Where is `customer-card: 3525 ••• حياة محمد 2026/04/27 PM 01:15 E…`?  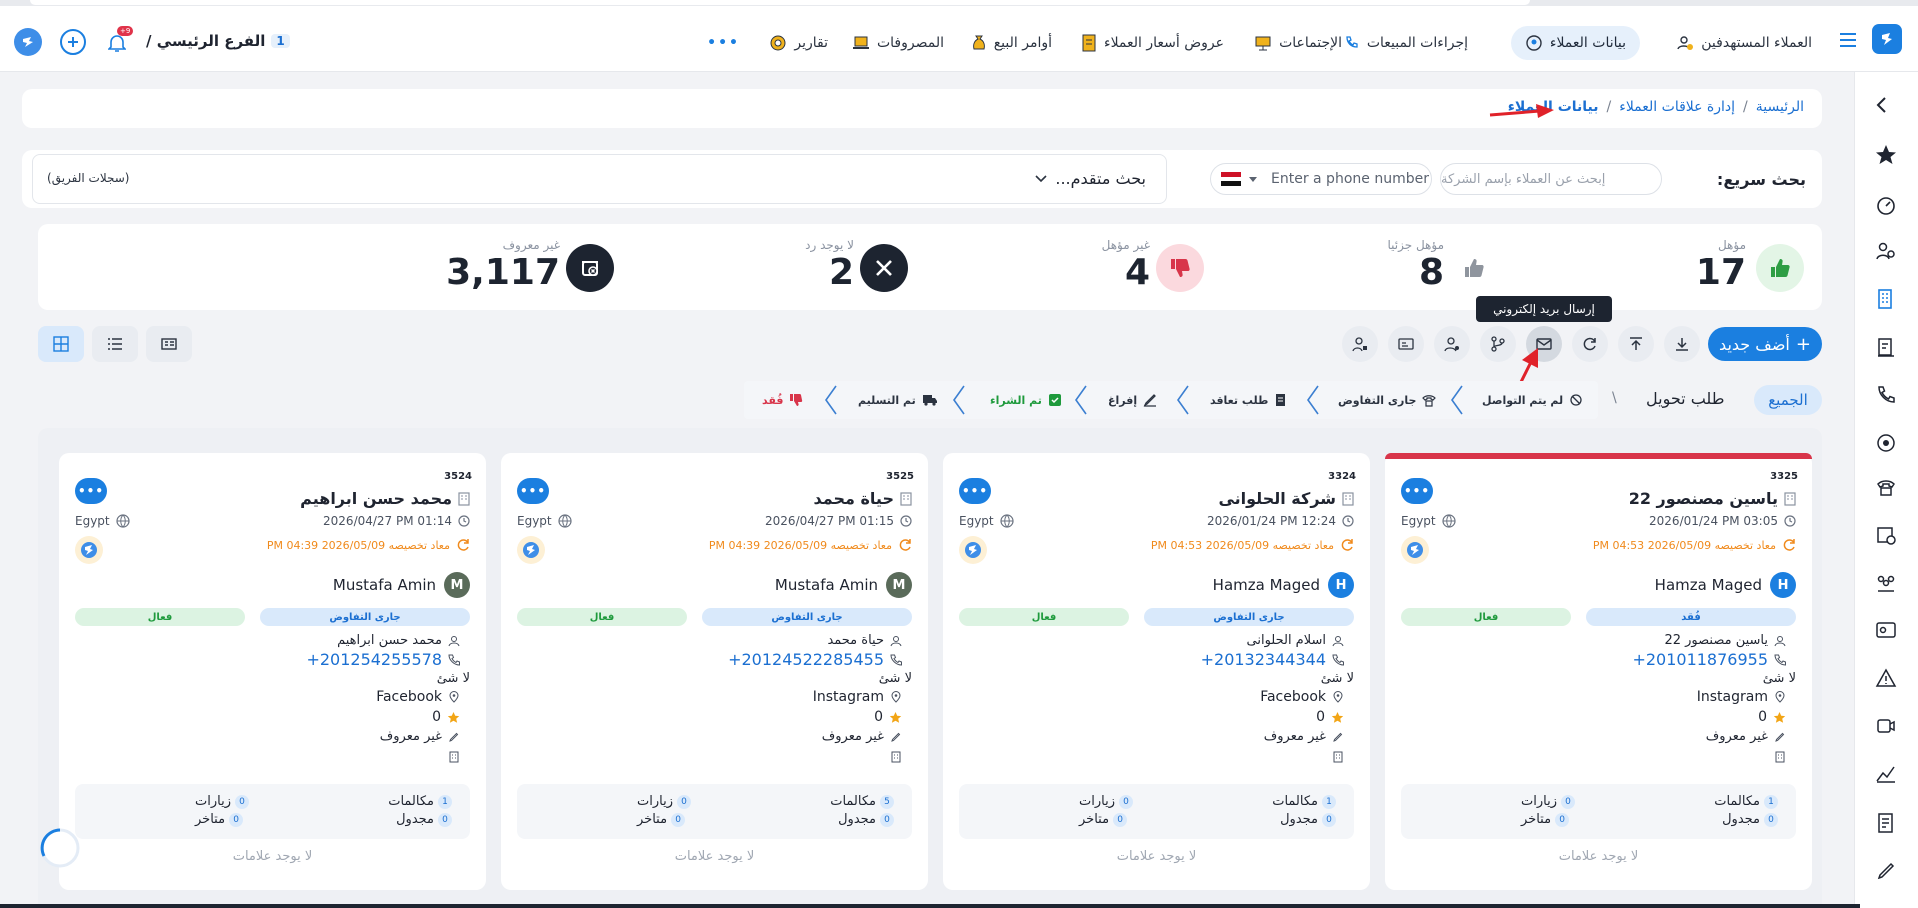 customer-card: 3525 ••• حياة محمد 2026/04/27 PM 01:15 E… is located at coordinates (714, 671).